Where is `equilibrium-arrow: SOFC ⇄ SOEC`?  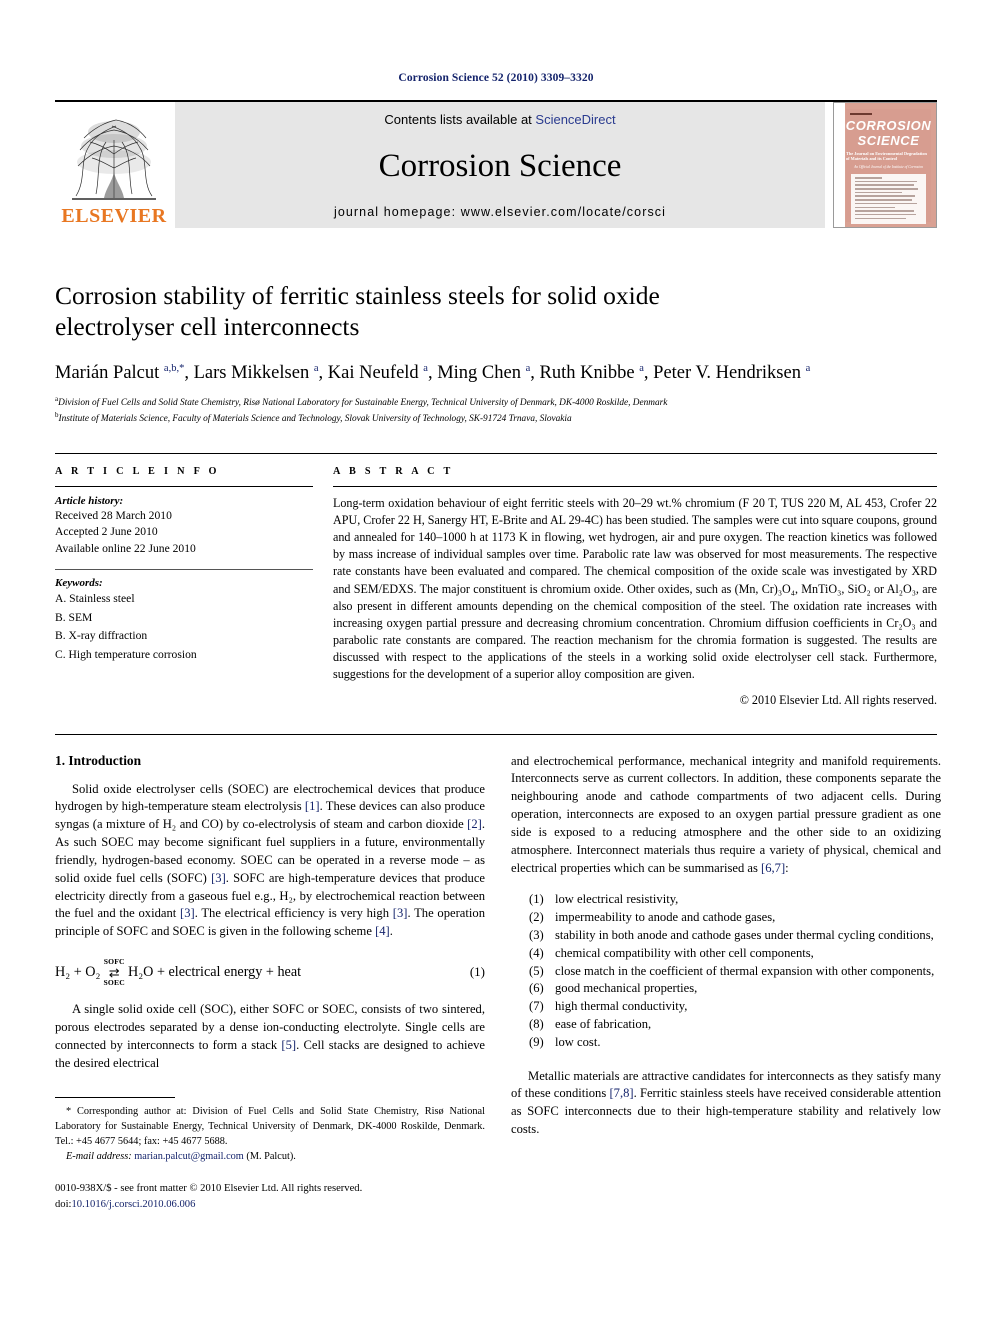
equilibrium-arrow: SOFC ⇄ SOEC is located at coordinates (113, 972).